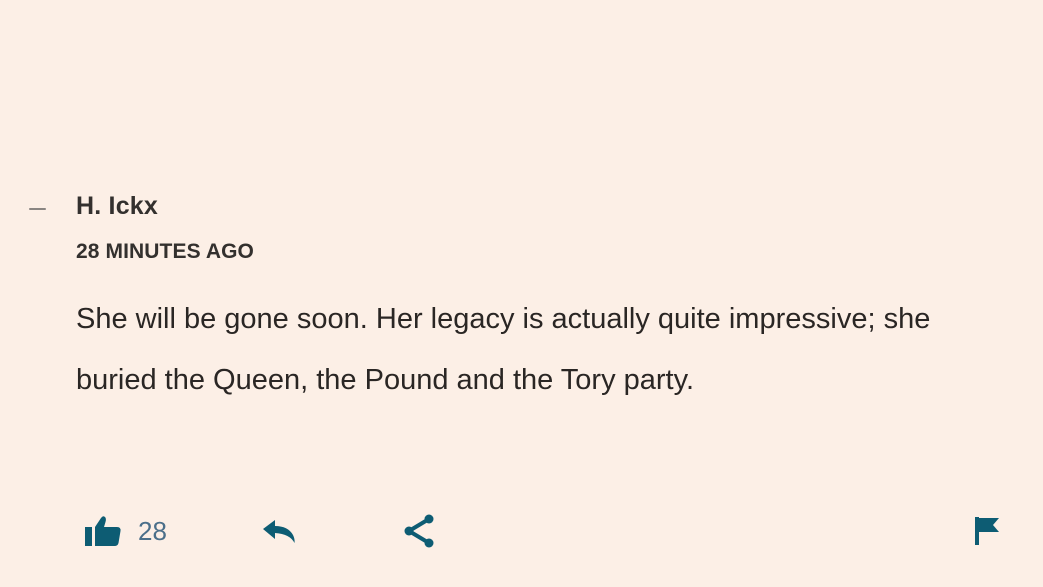 The height and width of the screenshot is (587, 1043). What do you see at coordinates (165, 251) in the screenshot?
I see `comment-timestamp: 28 MINUTES AGO` at bounding box center [165, 251].